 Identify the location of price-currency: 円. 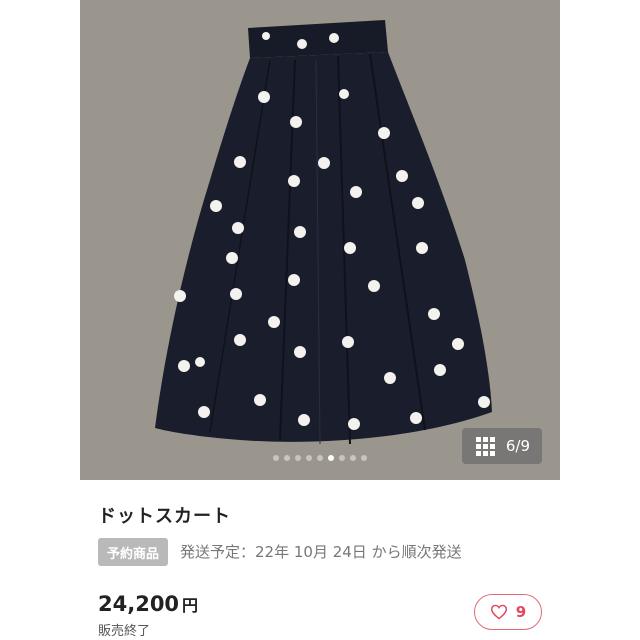
(190, 605).